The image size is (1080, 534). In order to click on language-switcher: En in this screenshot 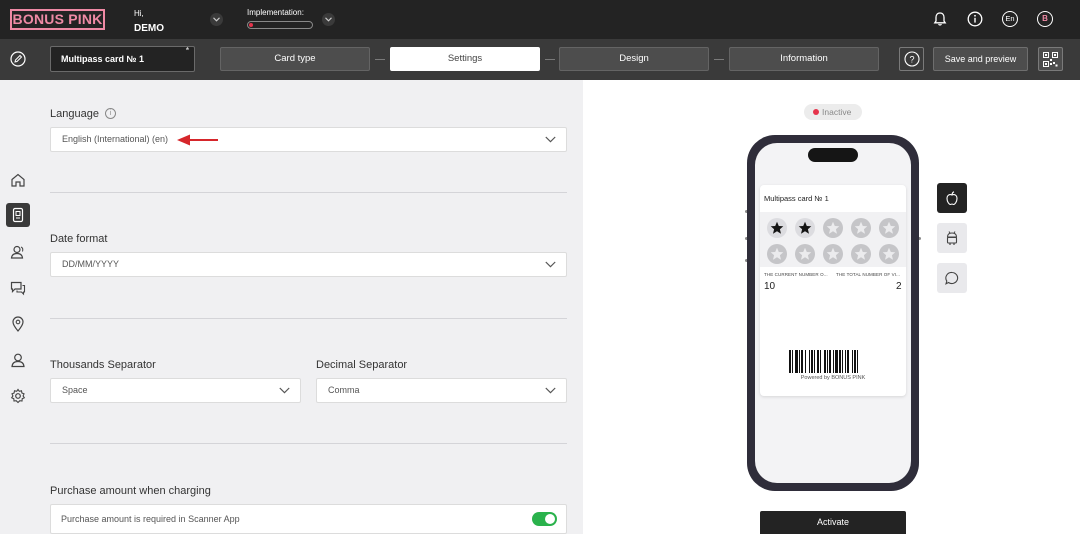, I will do `click(1010, 19)`.